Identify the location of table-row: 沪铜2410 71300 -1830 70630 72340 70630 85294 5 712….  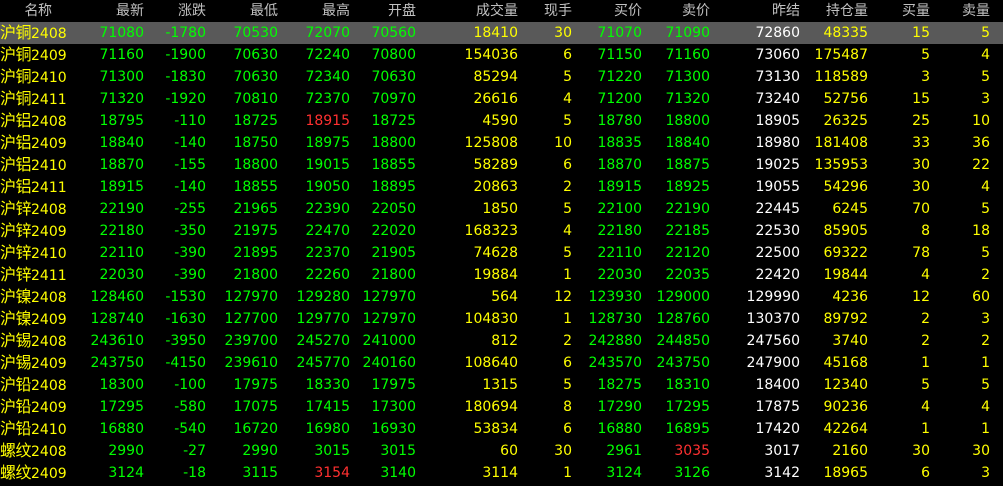
(501, 77).